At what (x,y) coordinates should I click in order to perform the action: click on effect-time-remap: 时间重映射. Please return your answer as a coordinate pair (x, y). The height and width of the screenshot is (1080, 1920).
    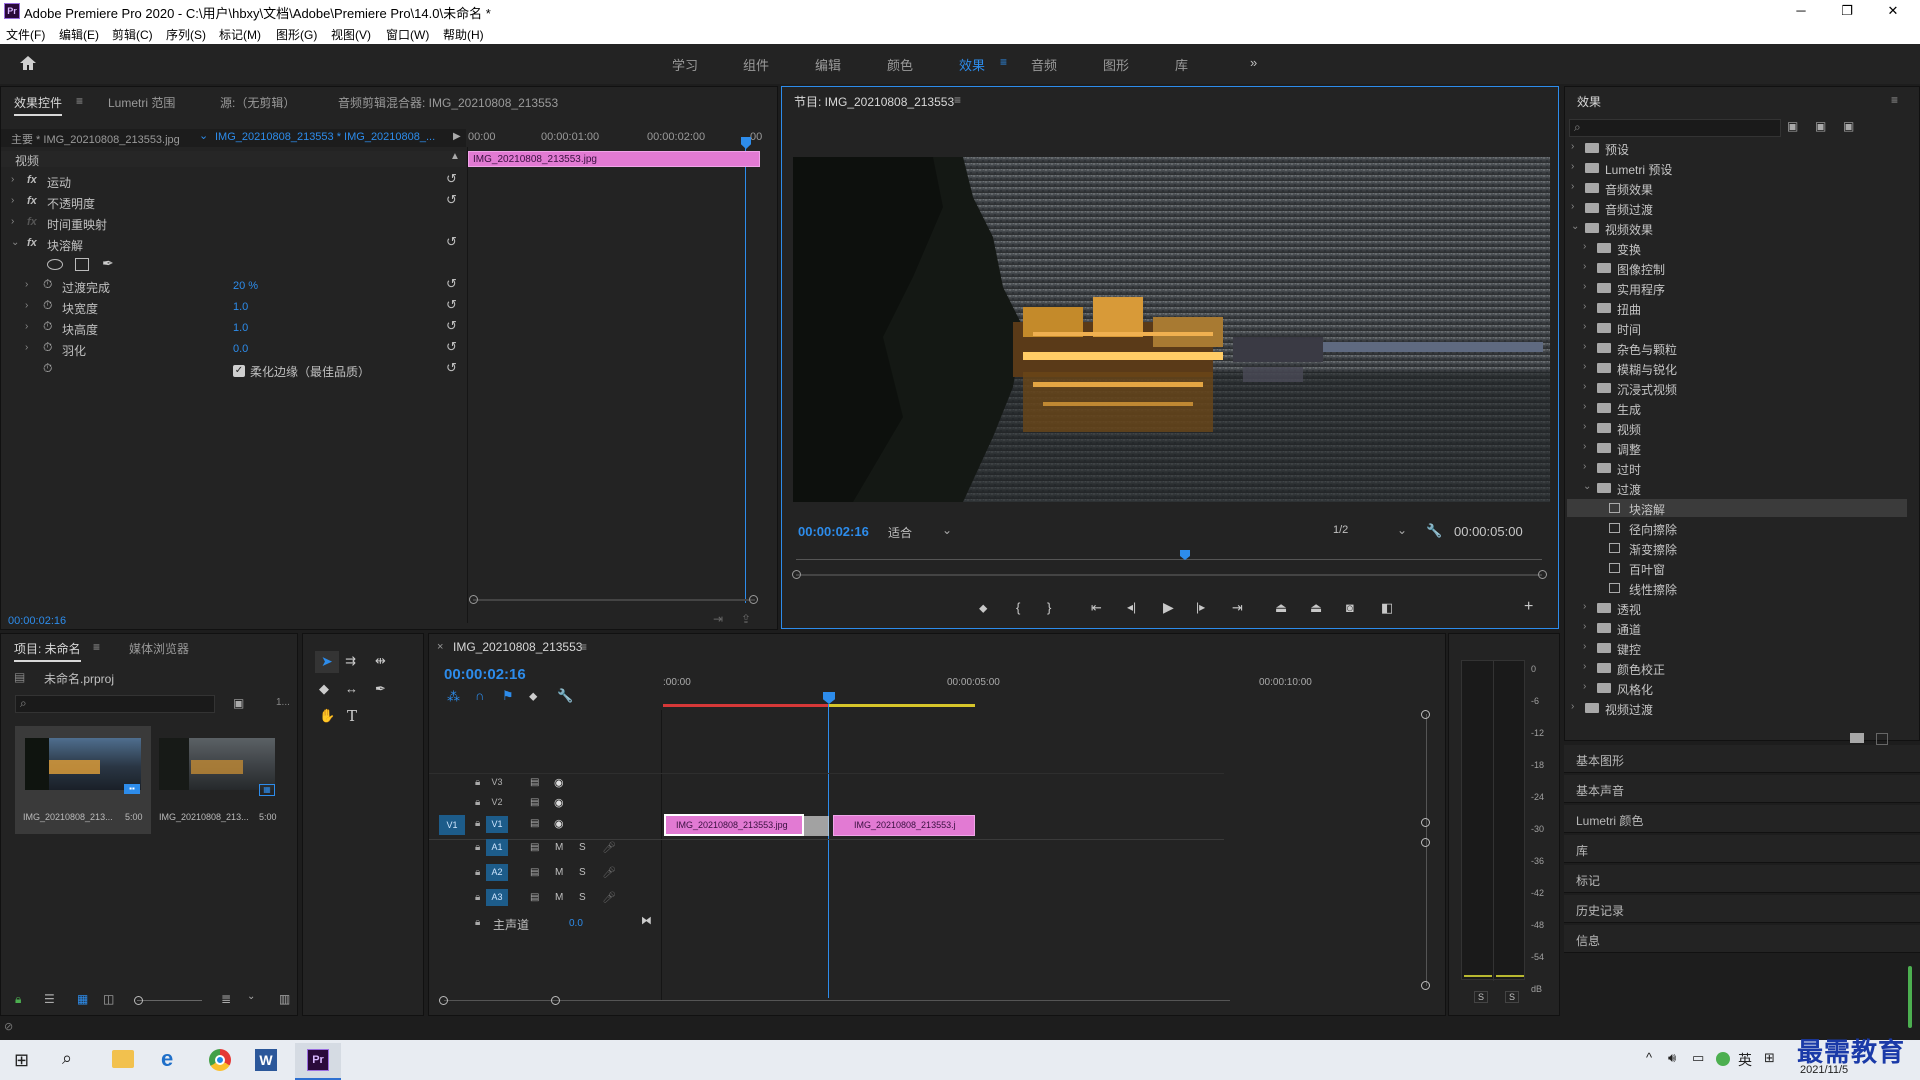
    Looking at the image, I should click on (77, 224).